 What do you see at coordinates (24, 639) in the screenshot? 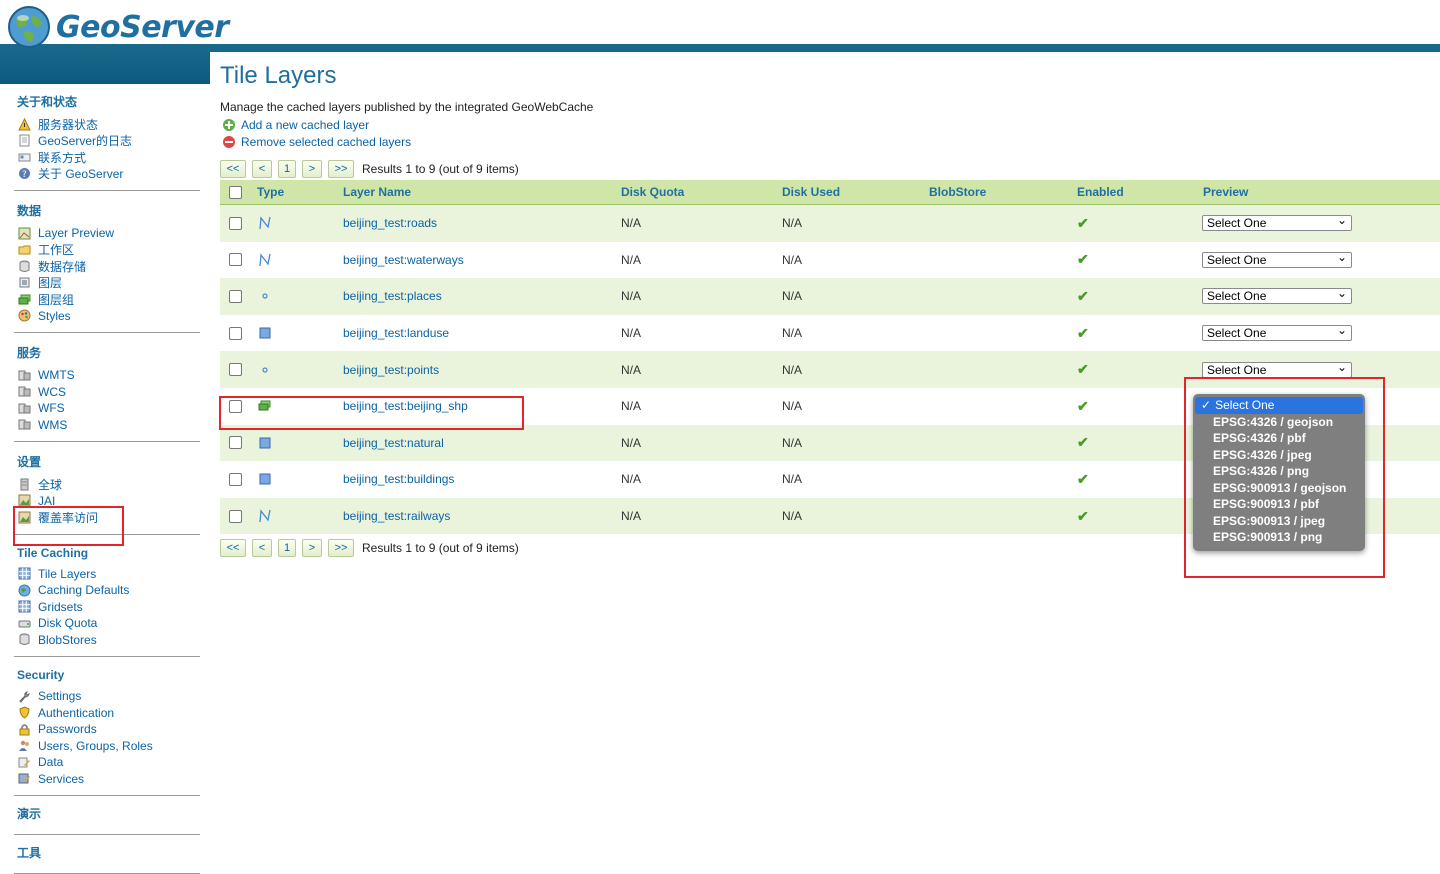
I see `database-icon` at bounding box center [24, 639].